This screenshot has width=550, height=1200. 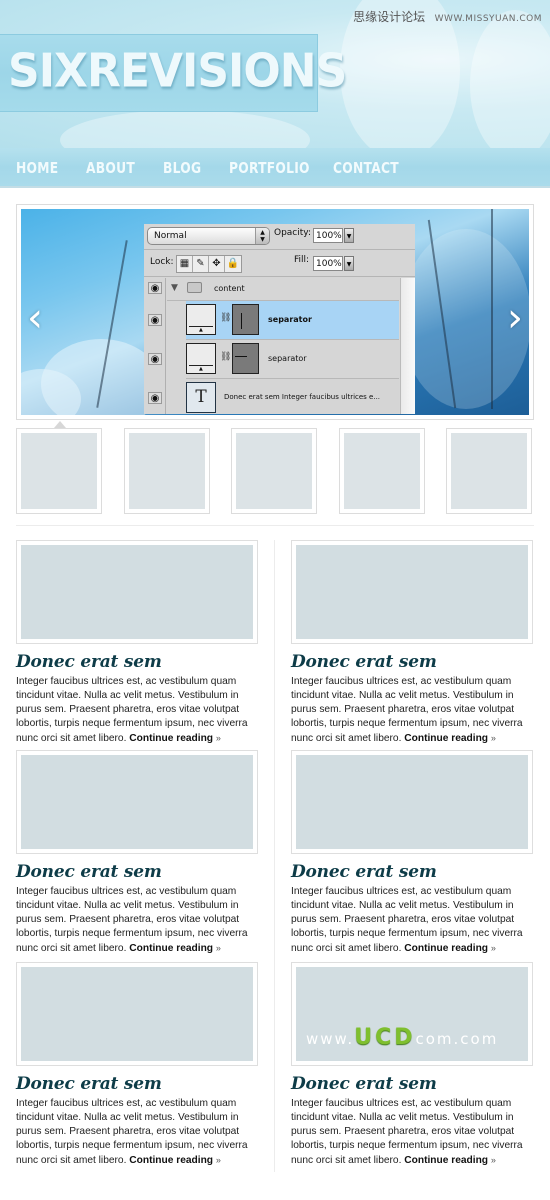 I want to click on lock-transparency-icon: ▦, so click(x=185, y=264).